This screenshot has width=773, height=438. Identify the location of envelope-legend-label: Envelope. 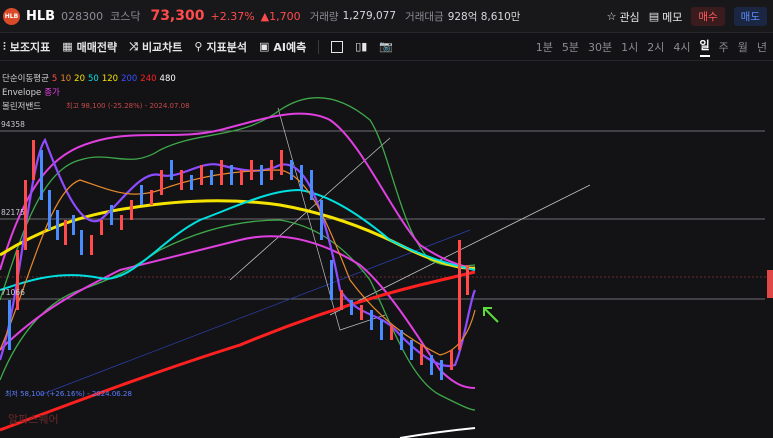
(22, 93).